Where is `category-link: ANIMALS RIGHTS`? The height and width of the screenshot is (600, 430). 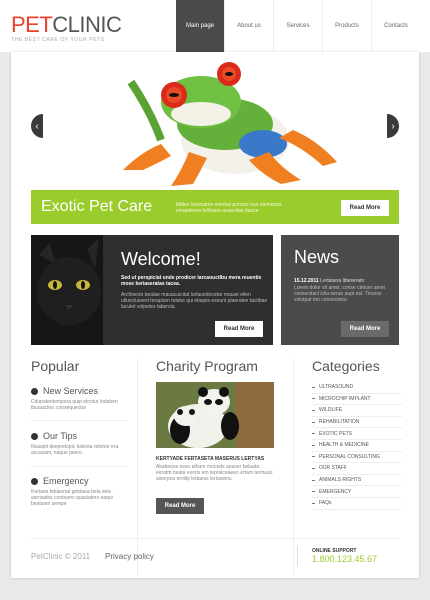 category-link: ANIMALS RIGHTS is located at coordinates (357, 481).